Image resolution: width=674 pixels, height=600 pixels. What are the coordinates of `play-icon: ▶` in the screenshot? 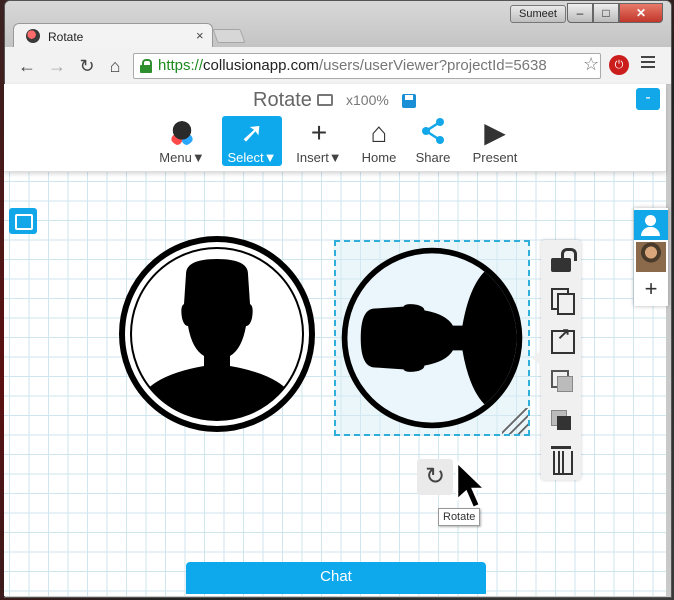 It's located at (495, 132).